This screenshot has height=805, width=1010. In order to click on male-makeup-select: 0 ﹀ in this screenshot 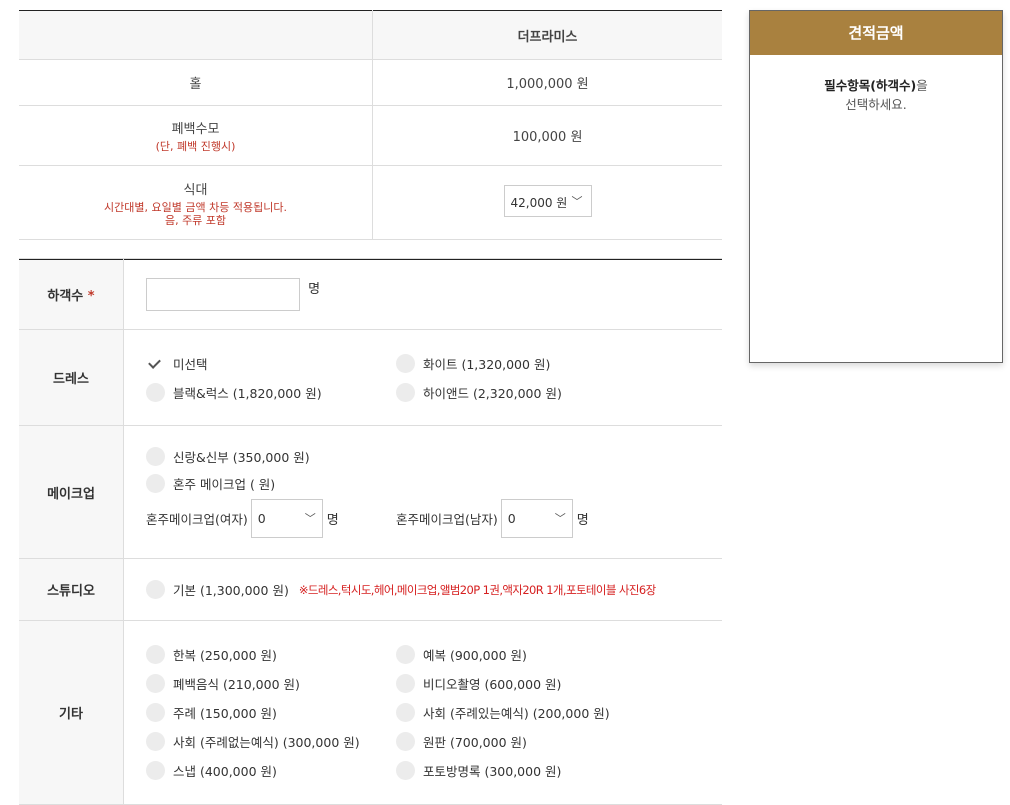, I will do `click(536, 518)`.